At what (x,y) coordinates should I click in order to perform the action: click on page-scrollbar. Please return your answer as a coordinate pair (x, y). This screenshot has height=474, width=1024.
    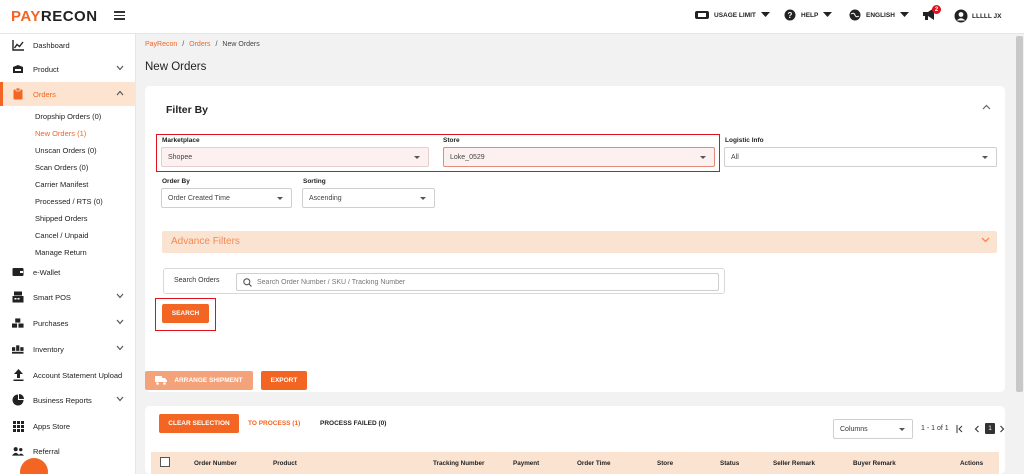
    Looking at the image, I should click on (1019, 254).